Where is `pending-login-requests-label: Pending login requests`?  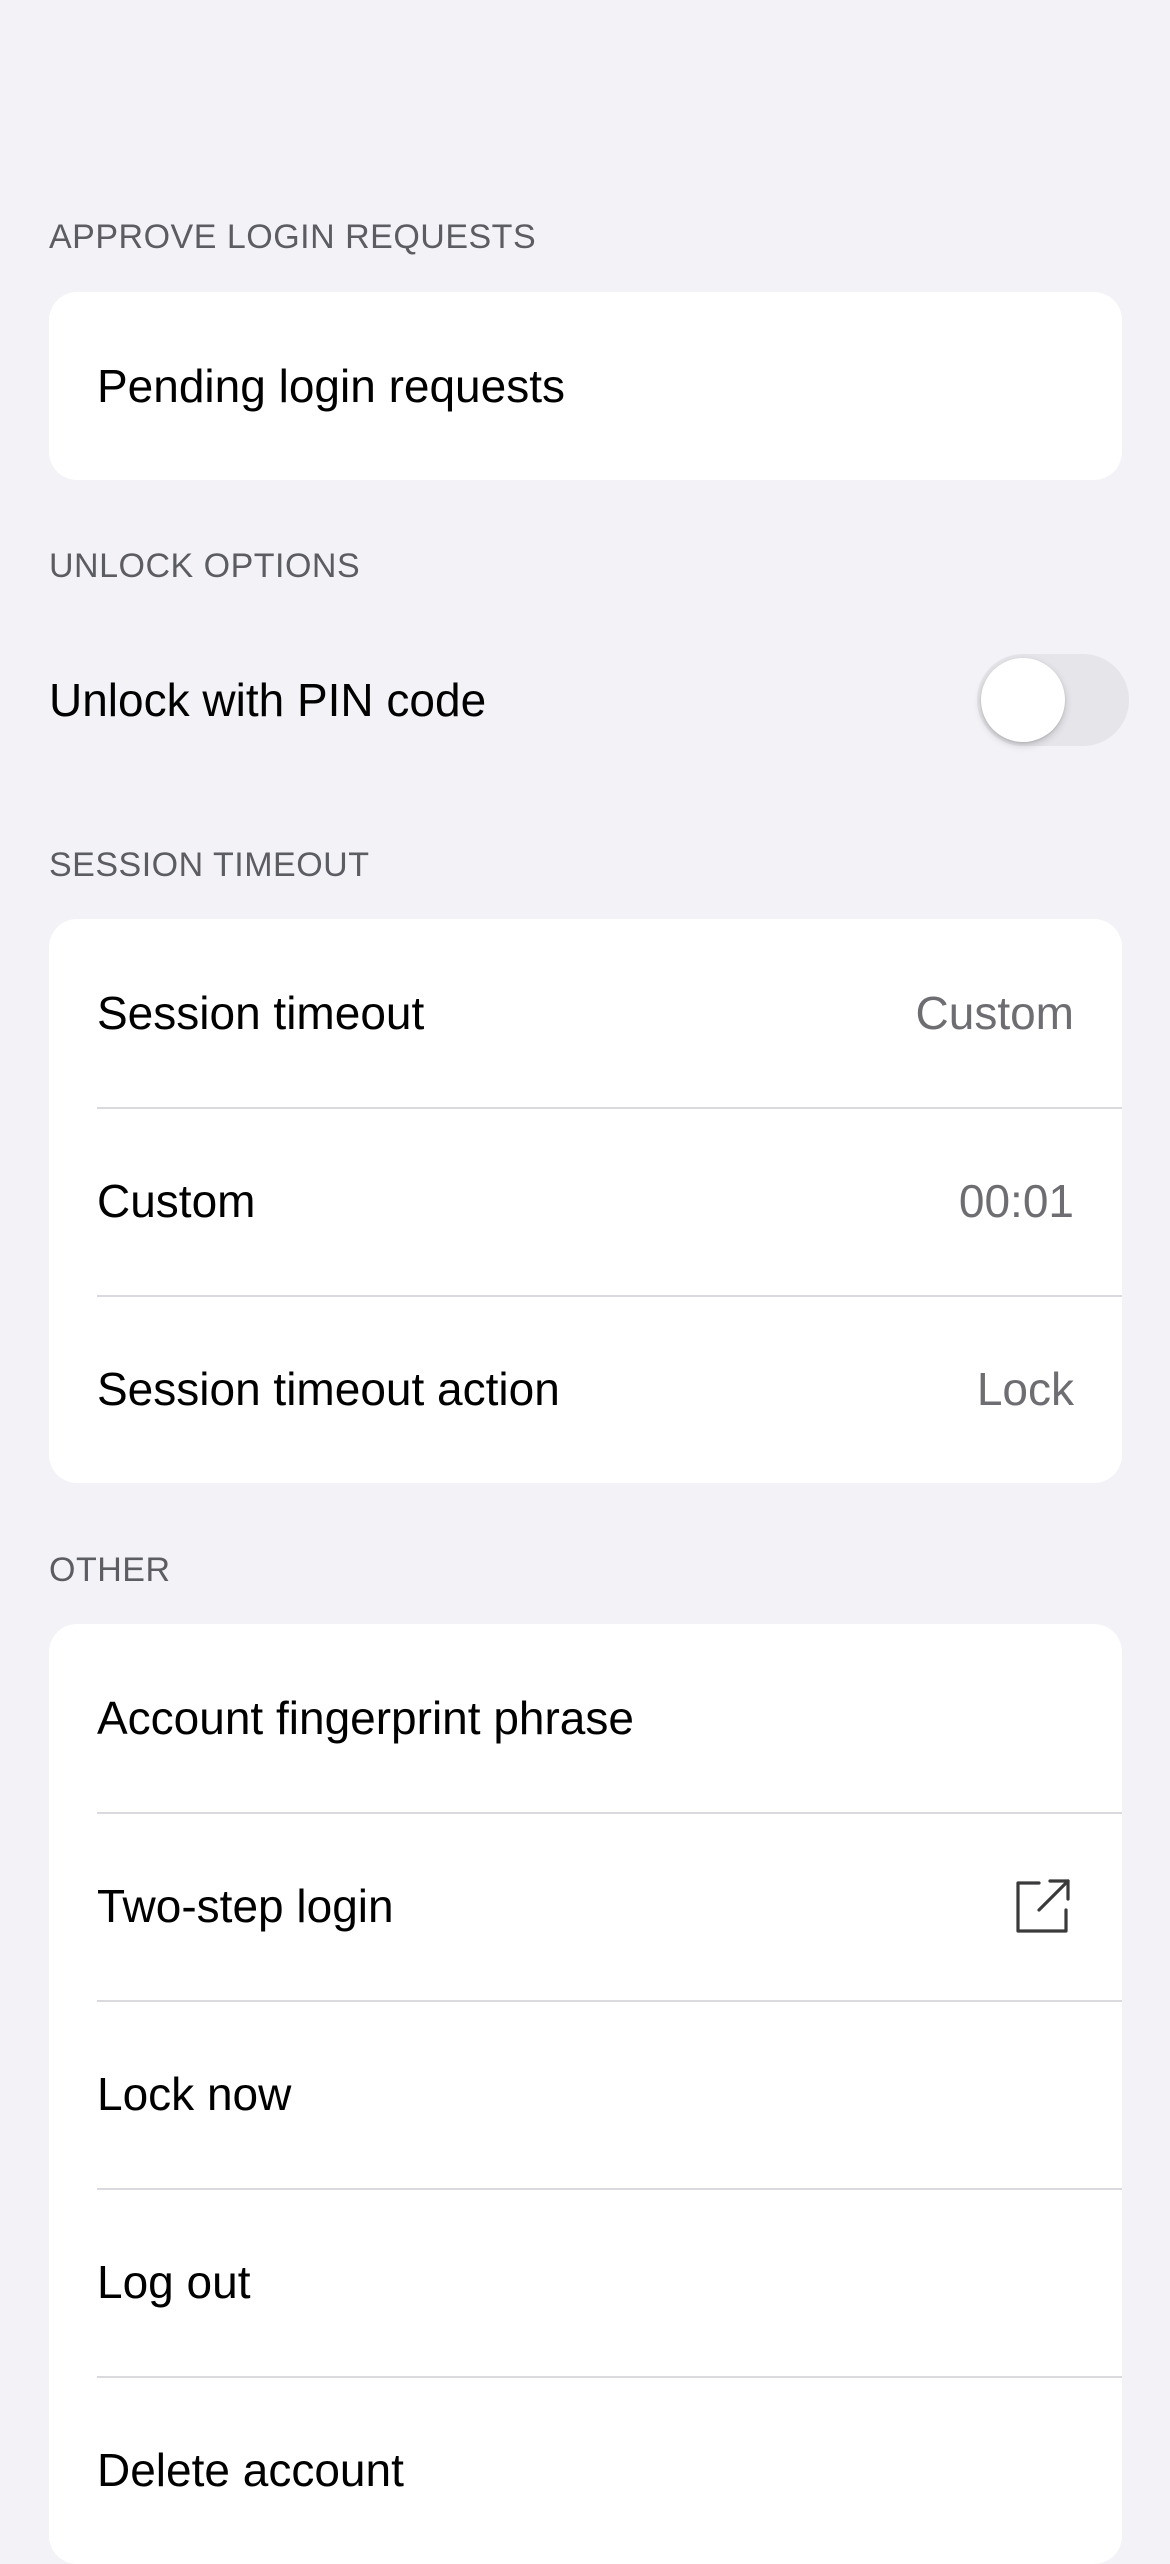
pending-login-requests-label: Pending login requests is located at coordinates (331, 386).